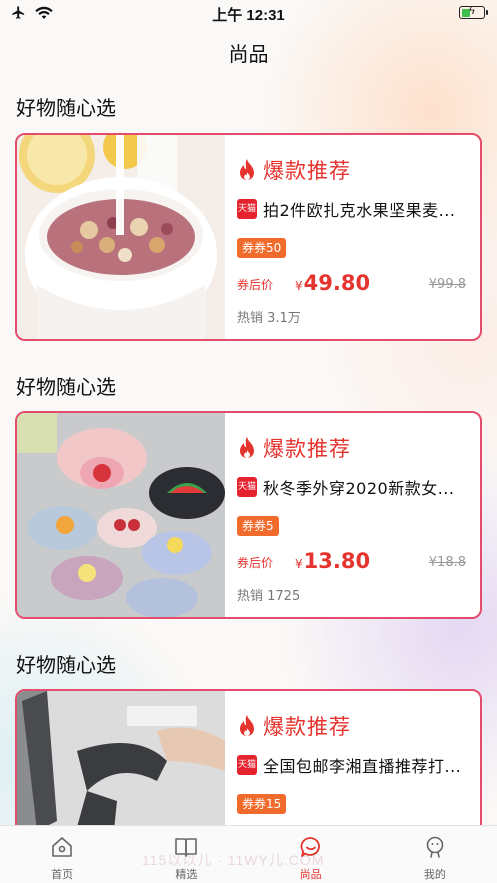 The image size is (497, 883). I want to click on price-row: 券后价 ¥13.80 ¥18.8, so click(352, 560).